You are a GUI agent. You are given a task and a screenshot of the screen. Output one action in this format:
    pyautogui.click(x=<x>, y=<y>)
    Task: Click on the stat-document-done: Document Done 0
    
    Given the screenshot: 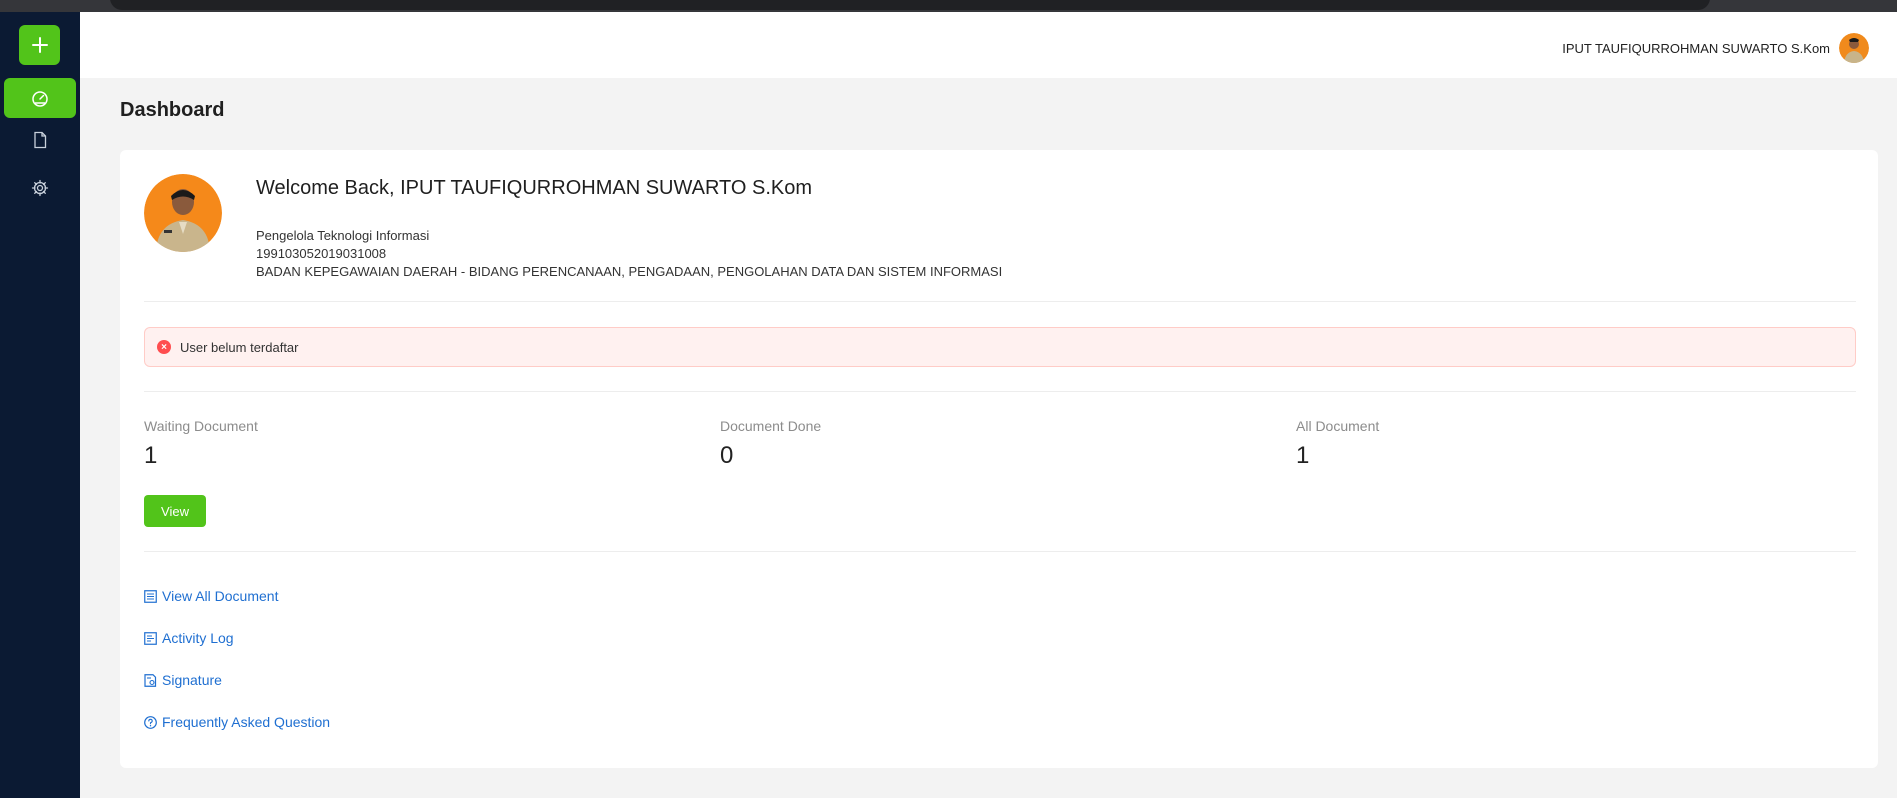 What is the action you would take?
    pyautogui.click(x=770, y=444)
    